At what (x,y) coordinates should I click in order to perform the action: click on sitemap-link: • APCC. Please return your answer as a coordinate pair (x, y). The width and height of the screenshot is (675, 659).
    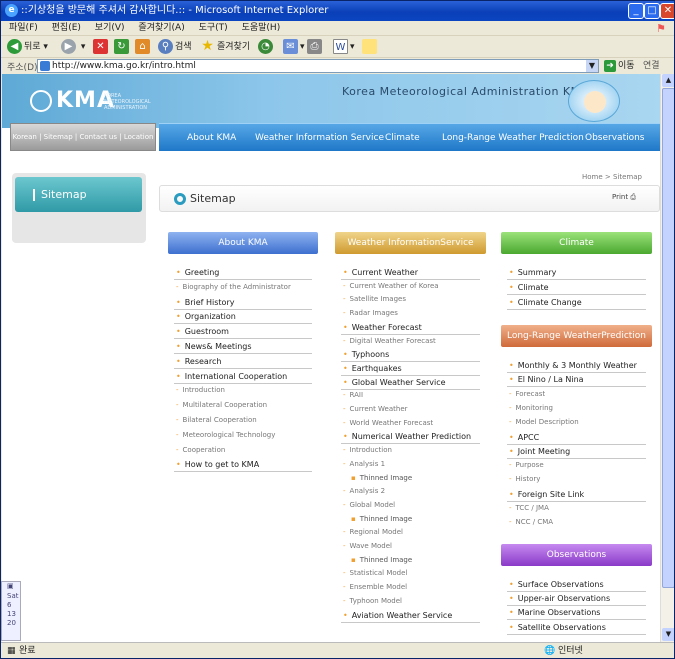
    Looking at the image, I should click on (524, 437).